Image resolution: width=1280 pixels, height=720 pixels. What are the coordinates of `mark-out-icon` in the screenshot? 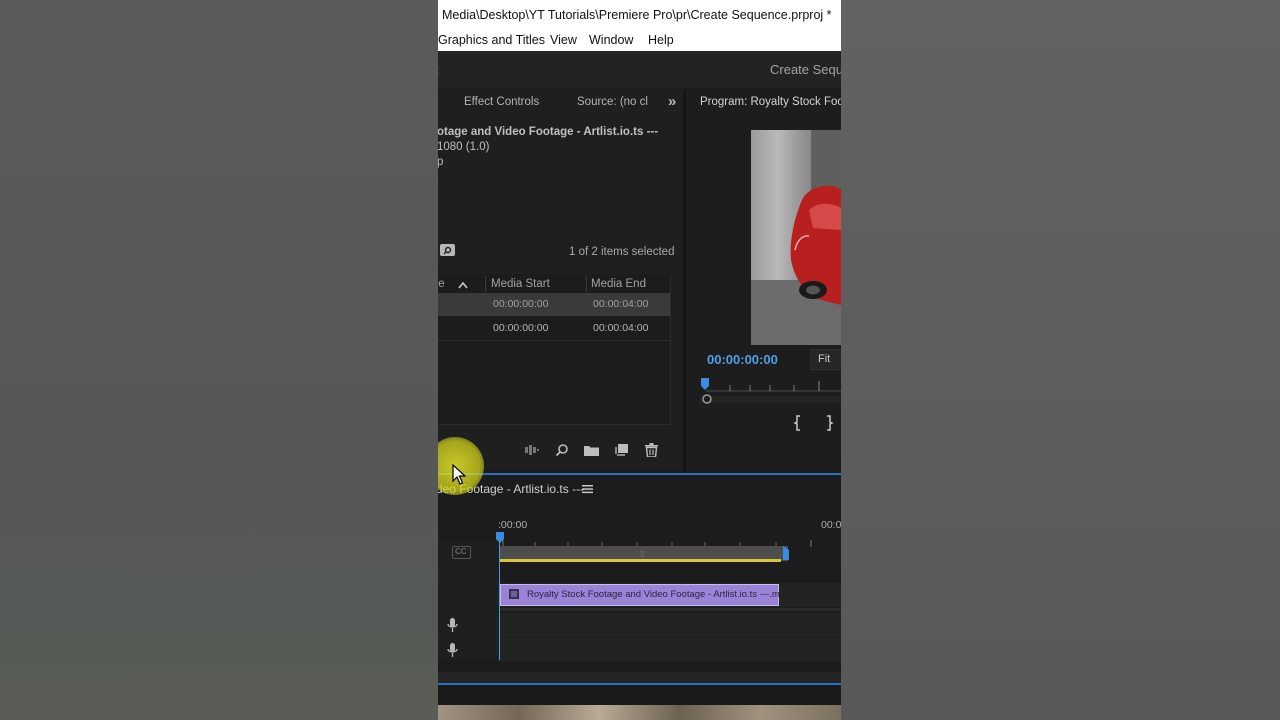 It's located at (829, 423).